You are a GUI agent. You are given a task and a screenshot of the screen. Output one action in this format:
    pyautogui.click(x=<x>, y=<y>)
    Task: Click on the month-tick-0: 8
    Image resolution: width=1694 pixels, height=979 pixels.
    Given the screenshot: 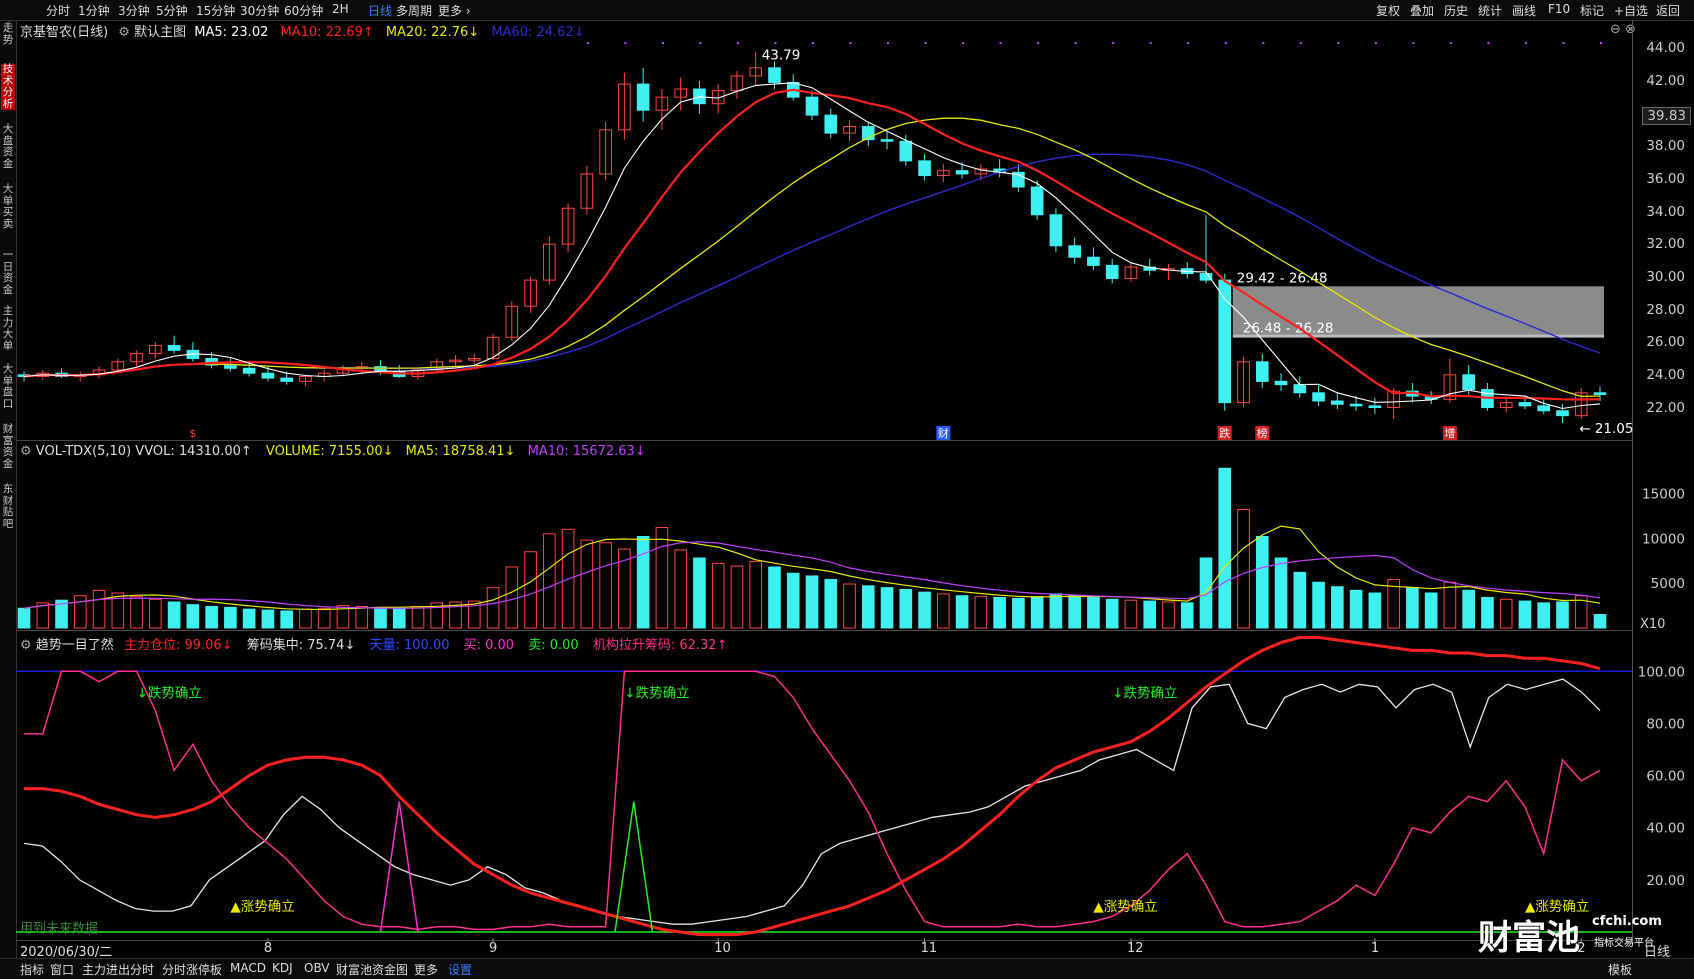 What is the action you would take?
    pyautogui.click(x=268, y=948)
    